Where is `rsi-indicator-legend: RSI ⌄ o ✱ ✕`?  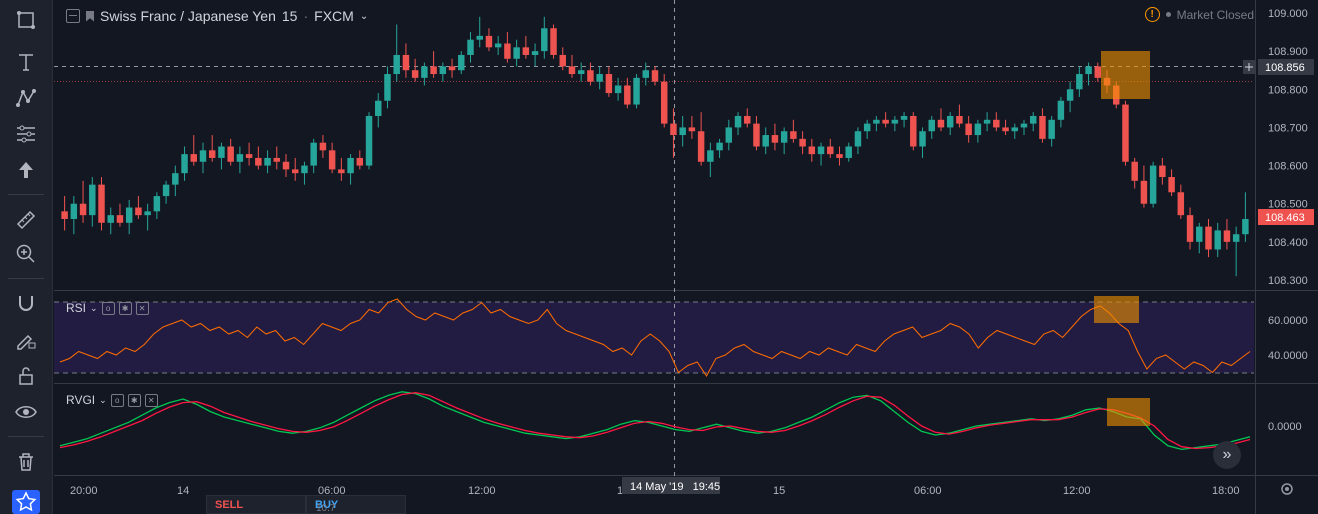
rsi-indicator-legend: RSI ⌄ o ✱ ✕ is located at coordinates (107, 308).